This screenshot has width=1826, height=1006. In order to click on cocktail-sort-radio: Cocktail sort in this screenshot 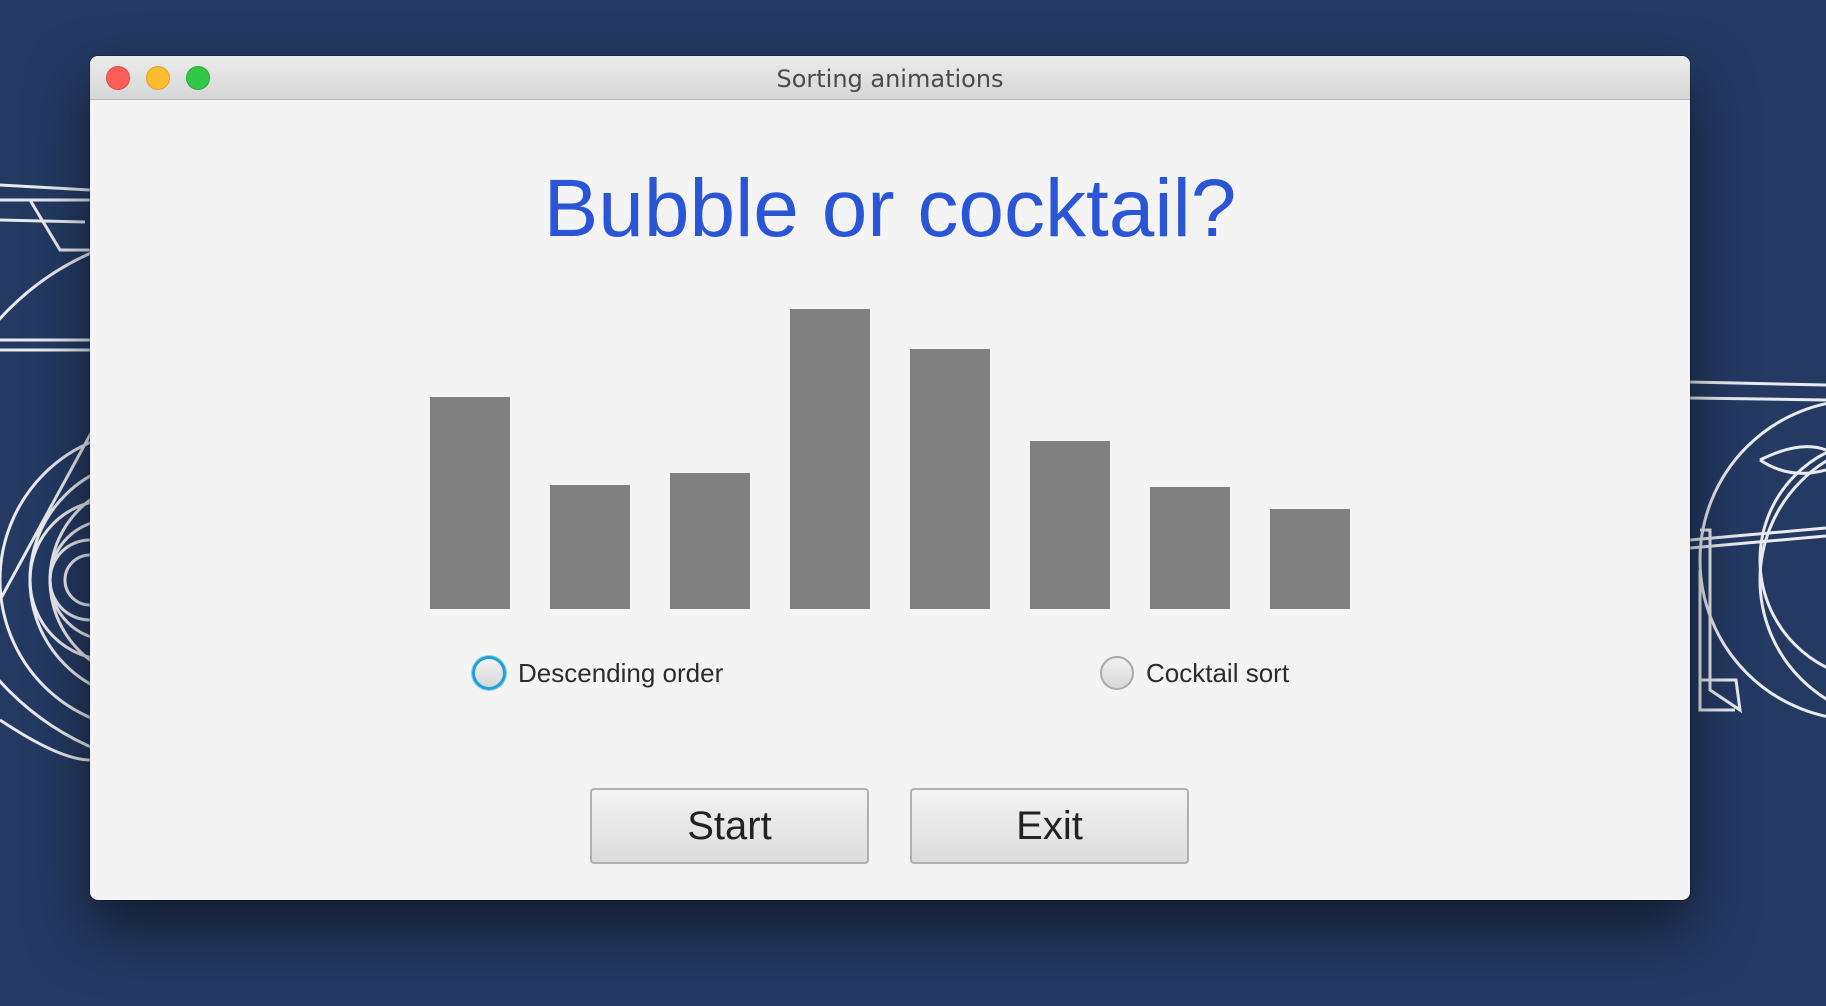, I will do `click(1194, 673)`.